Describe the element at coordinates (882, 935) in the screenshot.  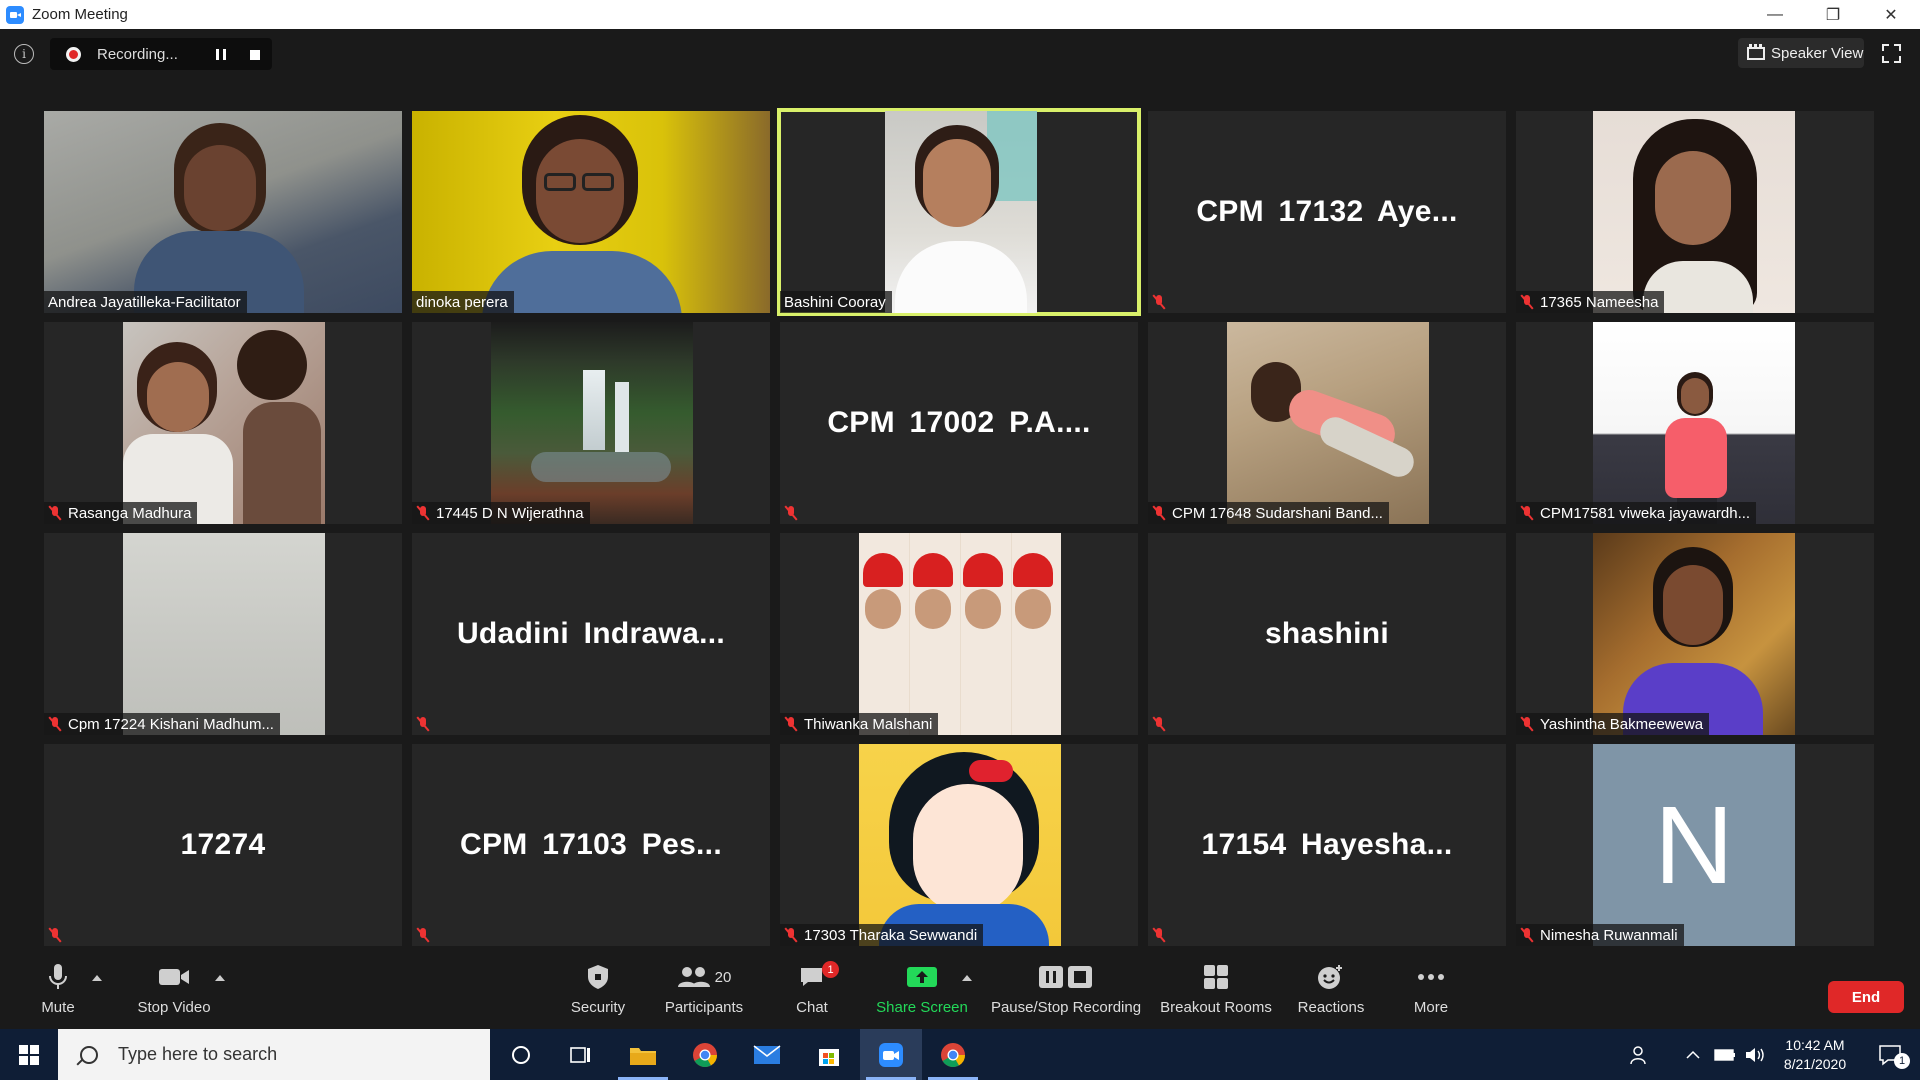
I see `participant-name-tag: 17303 Tharaka Sewwandi` at that location.